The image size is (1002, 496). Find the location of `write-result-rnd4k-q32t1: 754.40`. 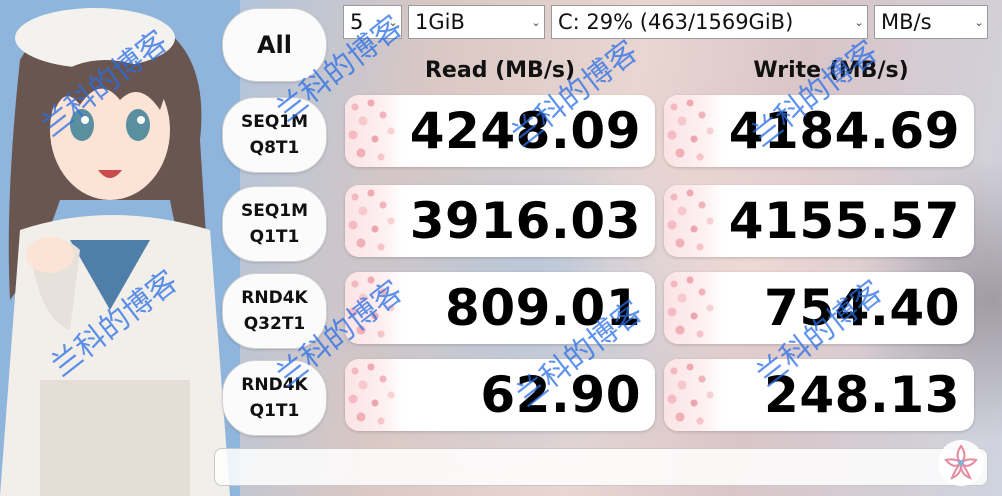

write-result-rnd4k-q32t1: 754.40 is located at coordinates (819, 308).